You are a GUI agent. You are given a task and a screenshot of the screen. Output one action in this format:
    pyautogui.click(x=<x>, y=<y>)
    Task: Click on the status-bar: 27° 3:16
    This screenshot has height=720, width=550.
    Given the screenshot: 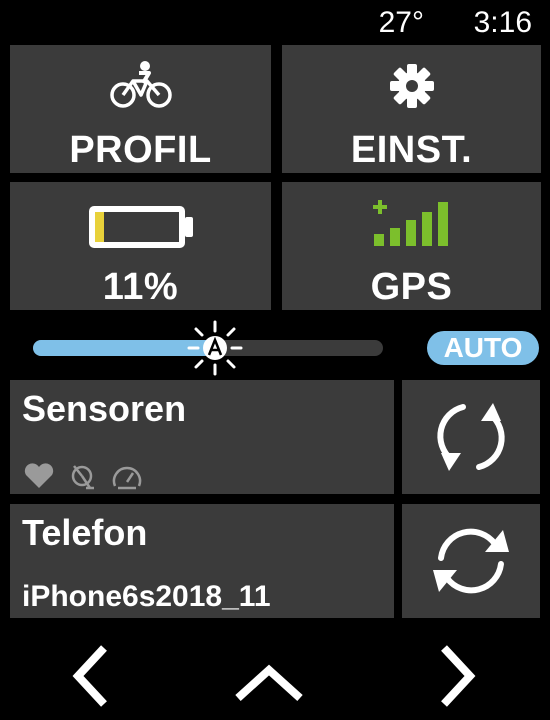 What is the action you would take?
    pyautogui.click(x=275, y=22)
    